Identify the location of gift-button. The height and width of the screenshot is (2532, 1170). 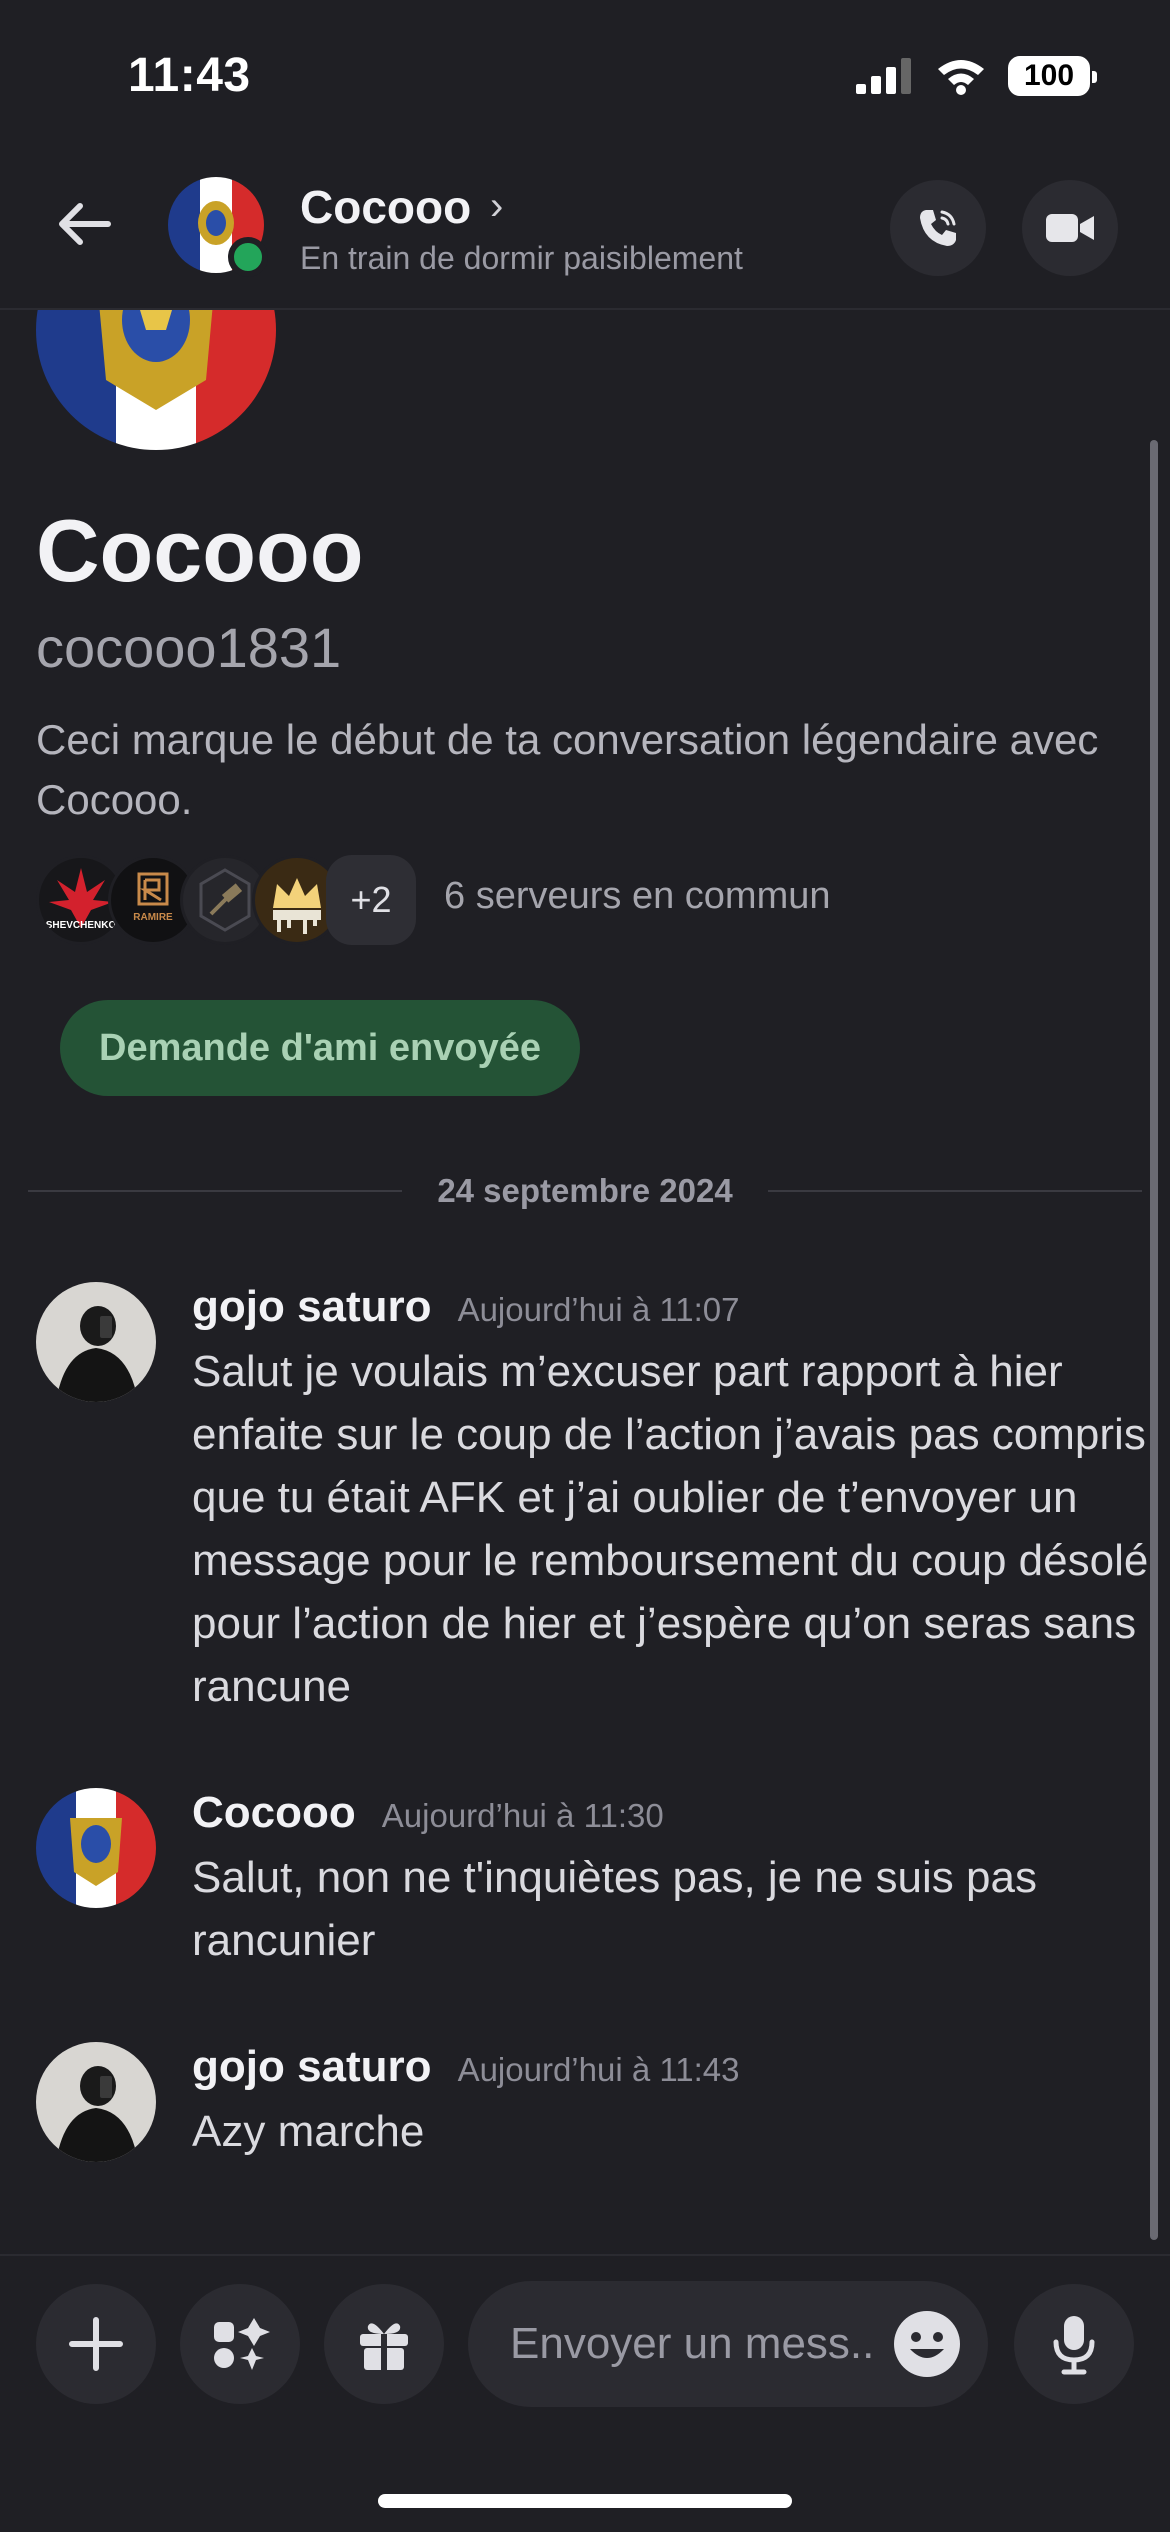
(384, 2344).